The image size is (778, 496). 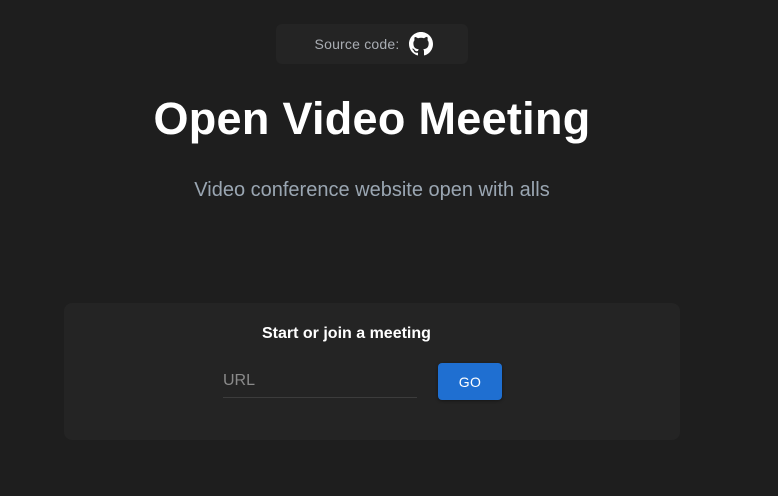 I want to click on page-title: Open Video Meeting, so click(x=372, y=118).